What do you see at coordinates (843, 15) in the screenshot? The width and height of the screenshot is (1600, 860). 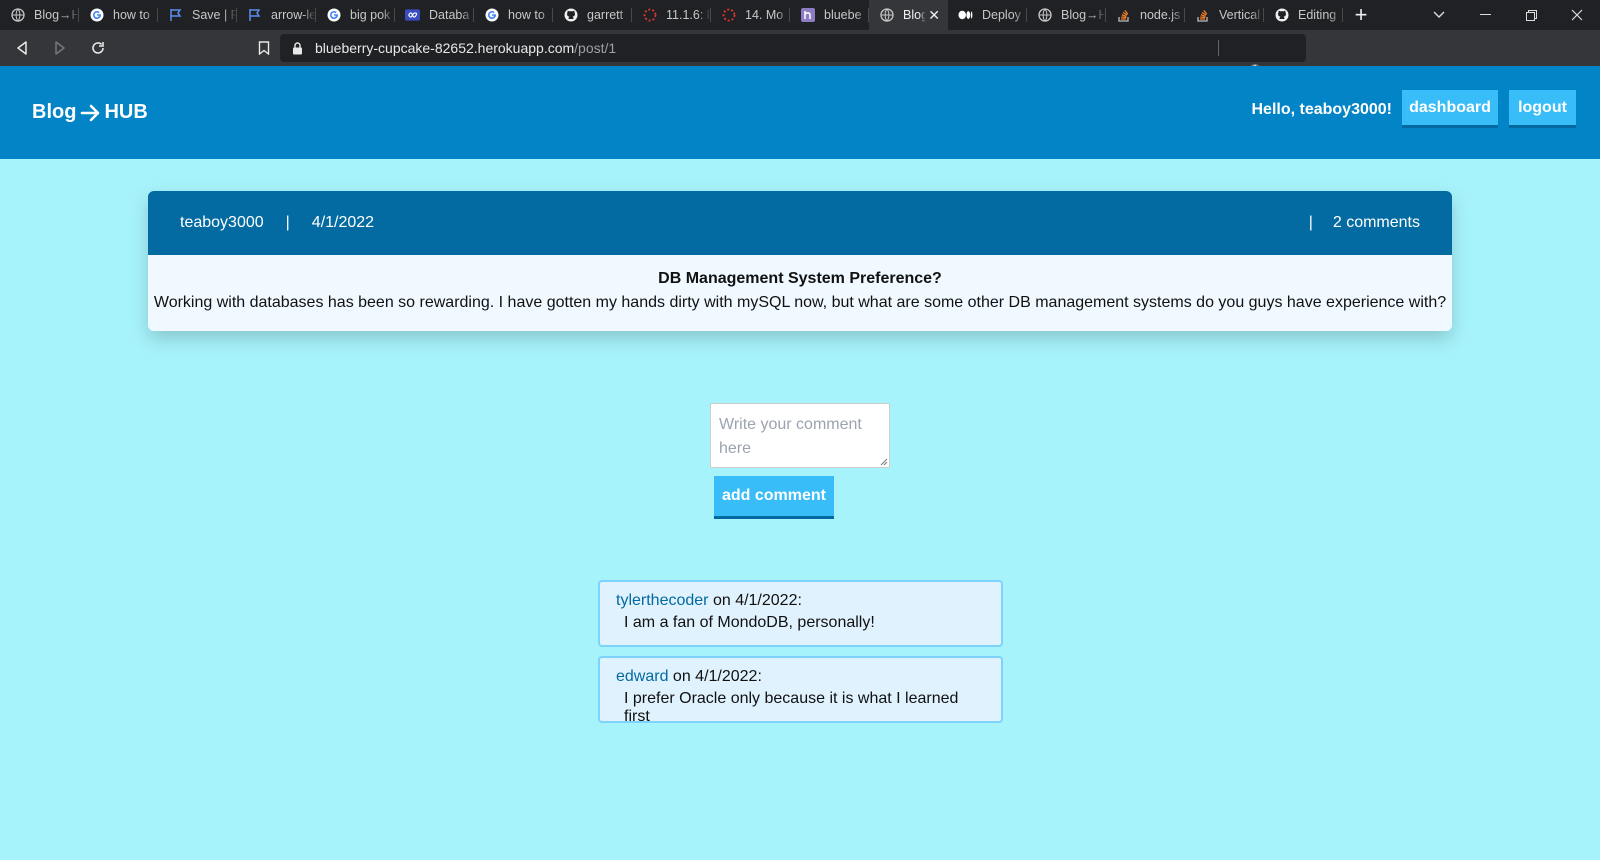 I see `browser-tab-title: bluebe` at bounding box center [843, 15].